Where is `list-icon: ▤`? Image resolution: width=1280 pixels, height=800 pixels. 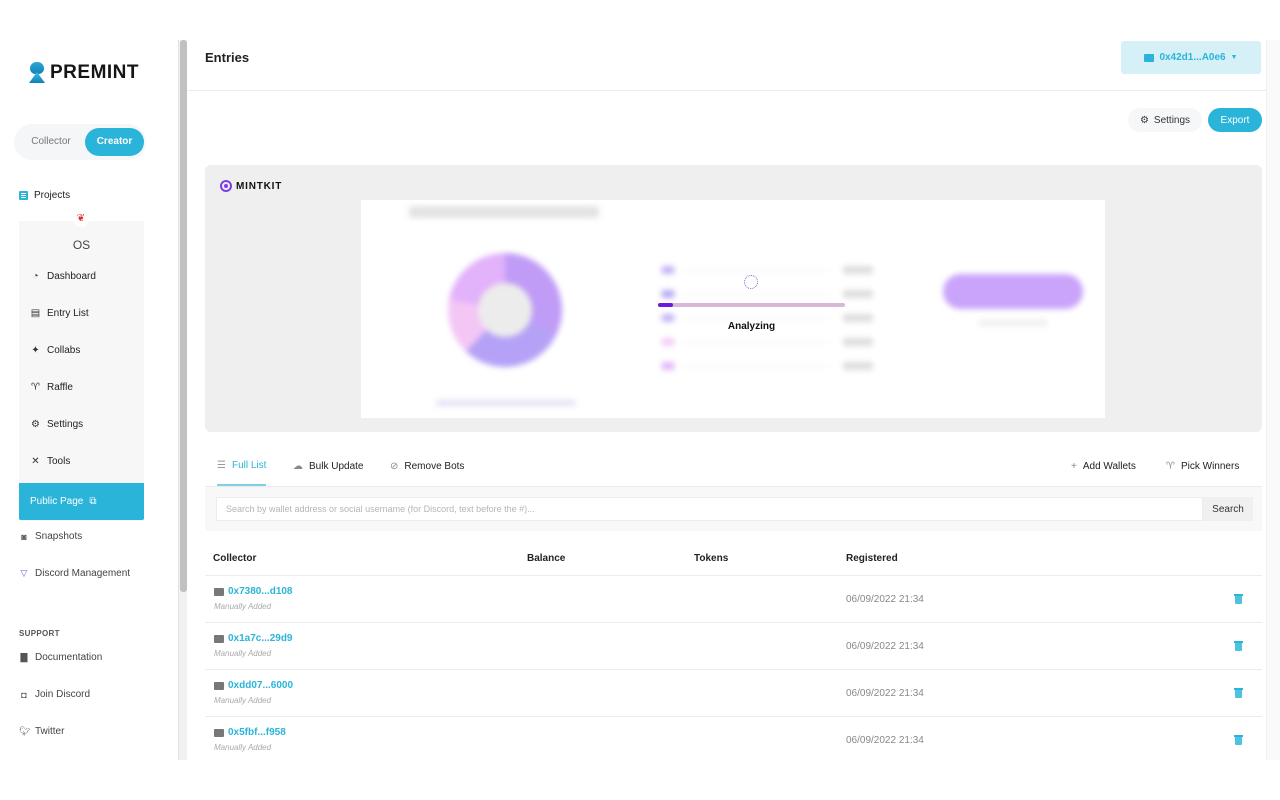
list-icon: ▤ is located at coordinates (35, 313).